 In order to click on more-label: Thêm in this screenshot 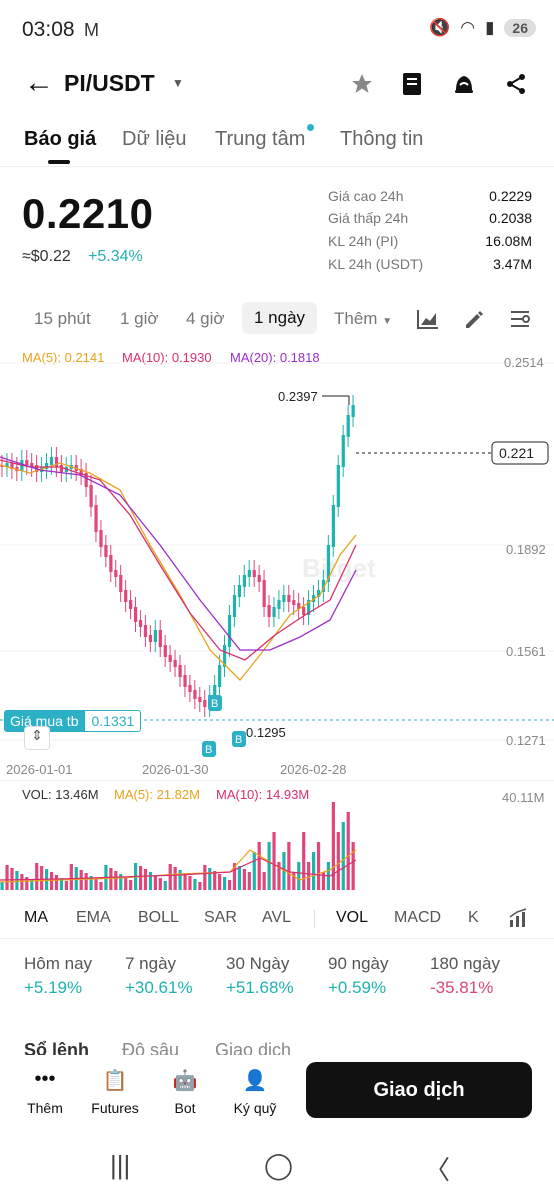, I will do `click(45, 1108)`.